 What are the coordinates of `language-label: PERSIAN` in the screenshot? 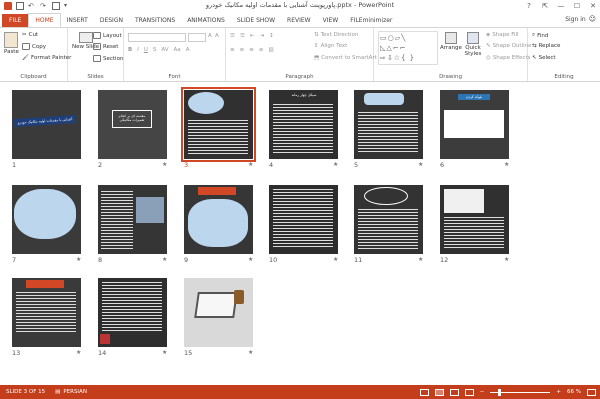 It's located at (75, 392).